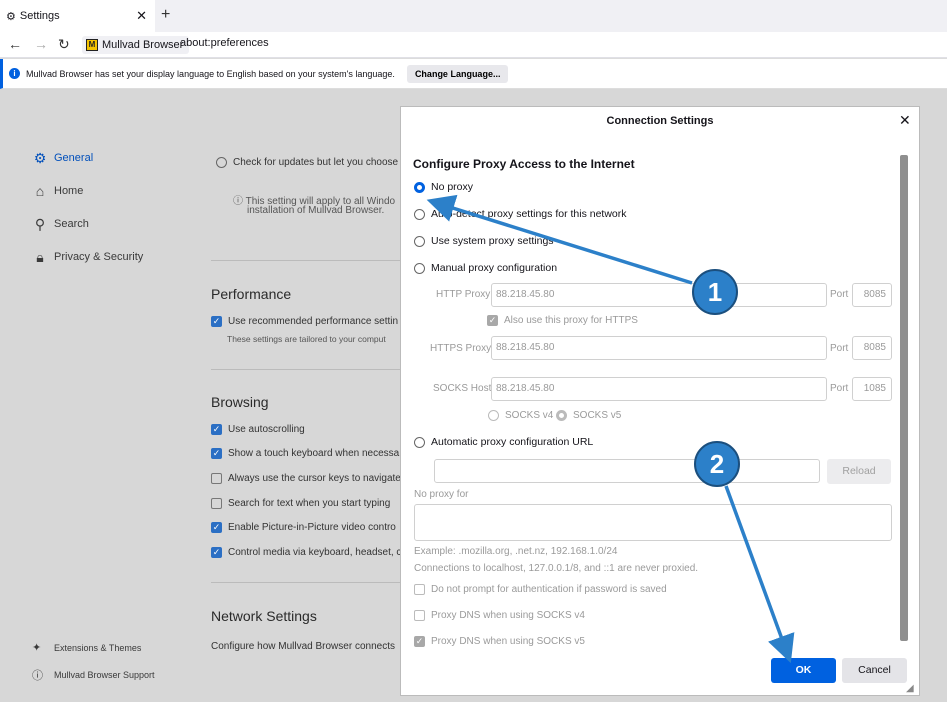  Describe the element at coordinates (717, 464) in the screenshot. I see `step-badge-2: 2` at that location.